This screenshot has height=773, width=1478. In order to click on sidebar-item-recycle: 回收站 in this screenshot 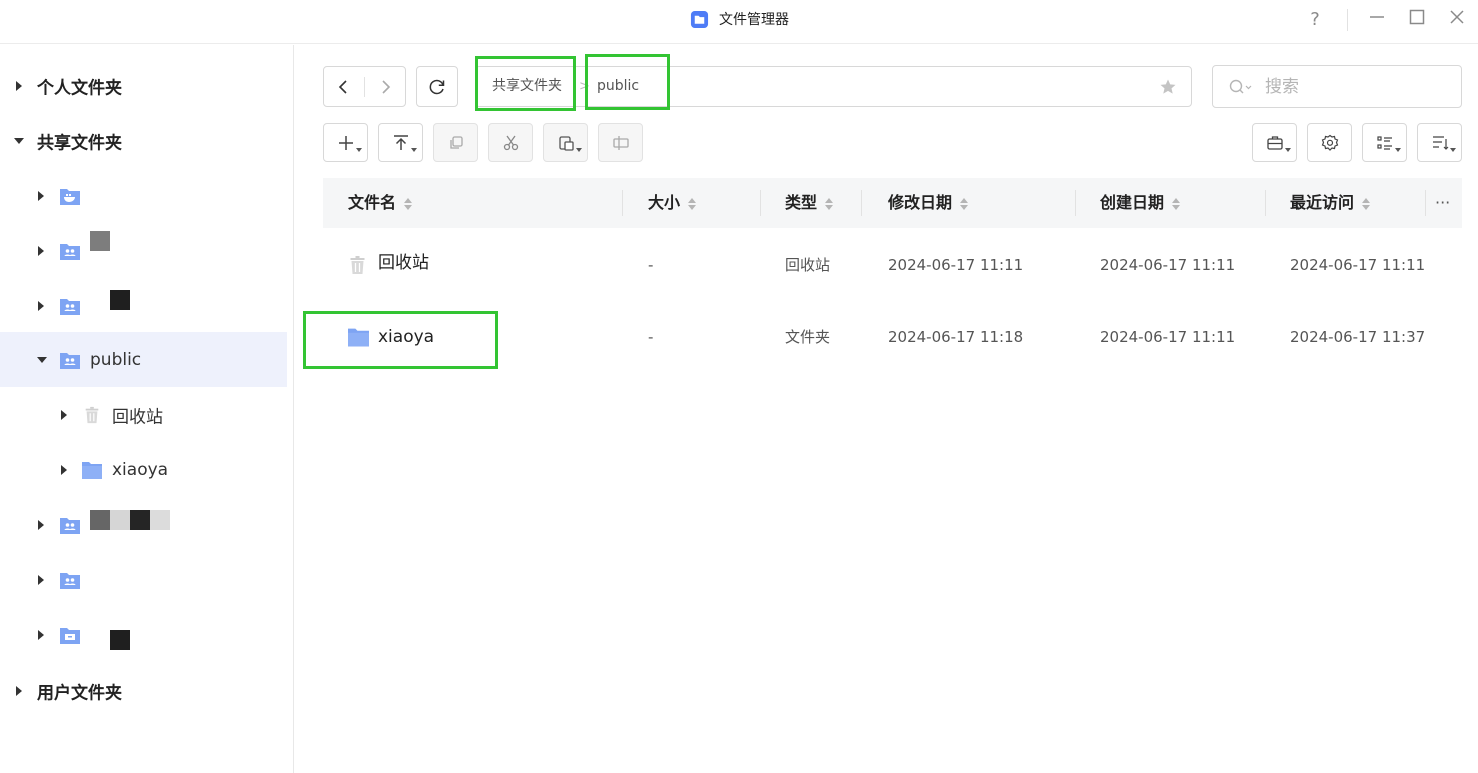, I will do `click(143, 414)`.